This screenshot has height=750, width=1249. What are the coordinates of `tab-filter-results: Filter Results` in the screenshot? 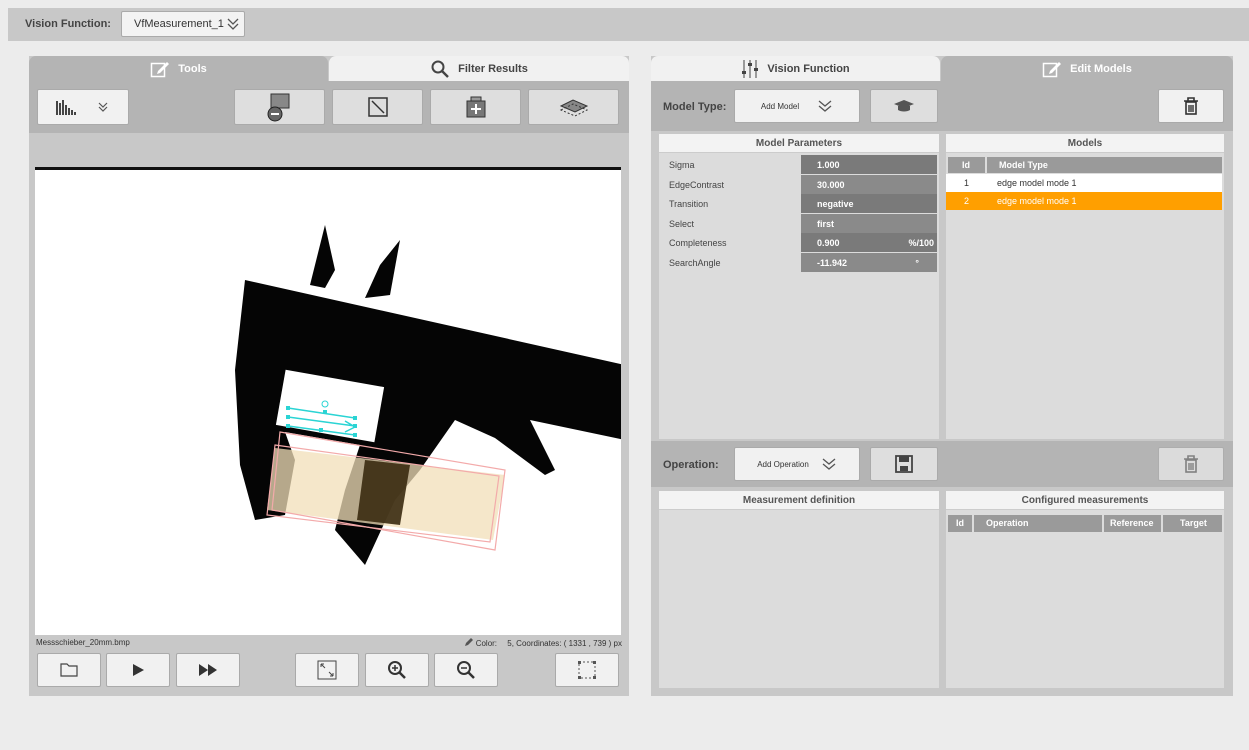 It's located at (479, 68).